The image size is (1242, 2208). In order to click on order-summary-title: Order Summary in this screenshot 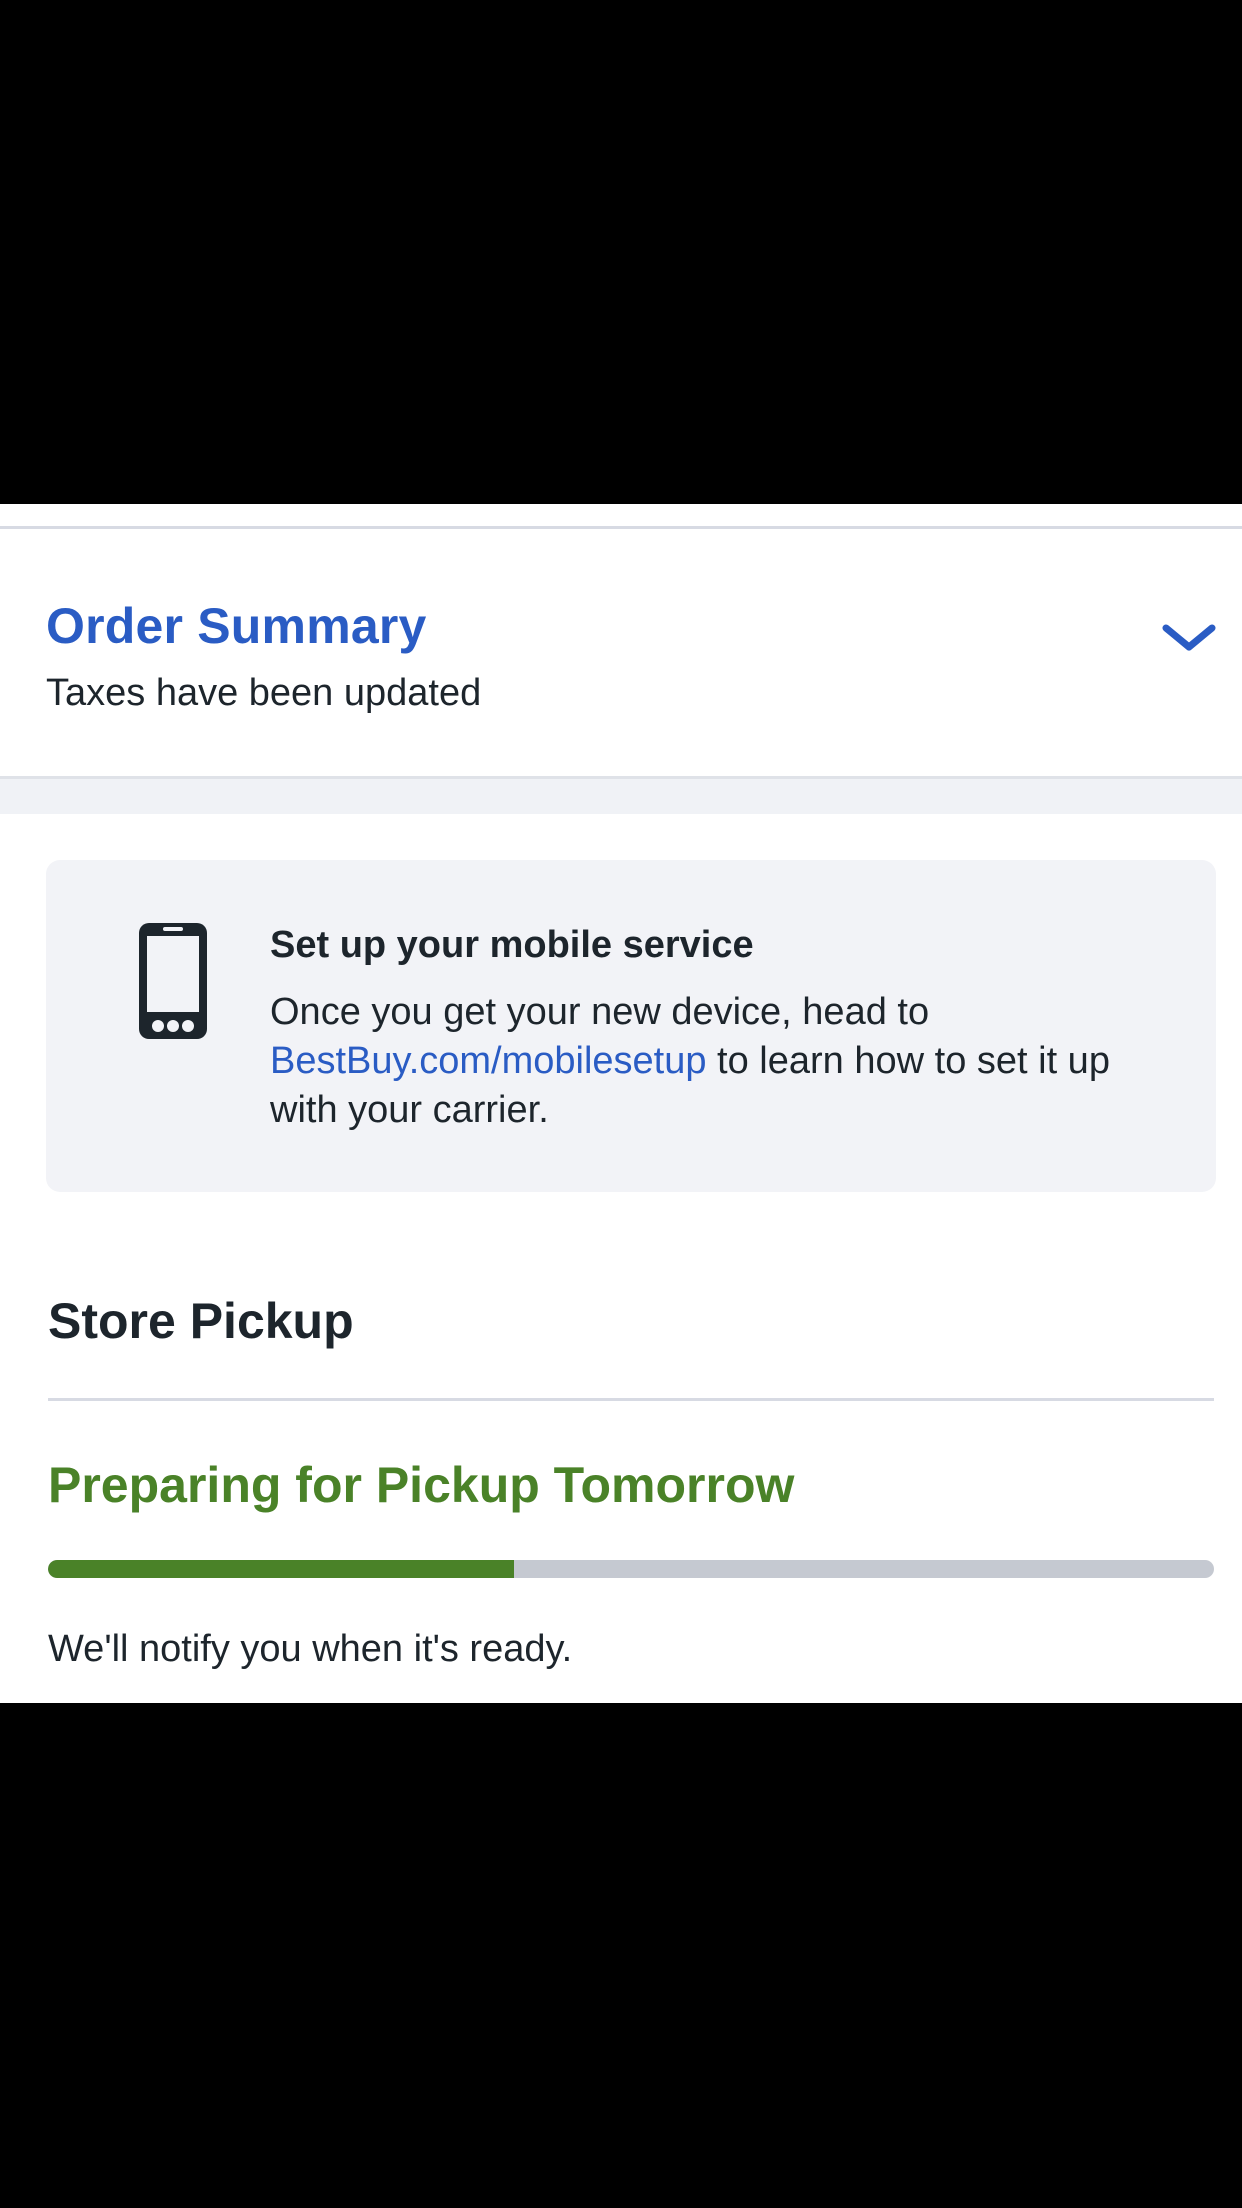, I will do `click(236, 626)`.